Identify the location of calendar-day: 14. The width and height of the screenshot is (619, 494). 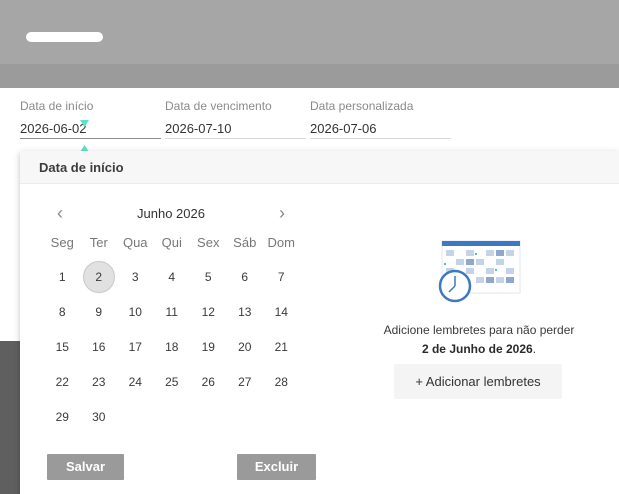
(281, 311).